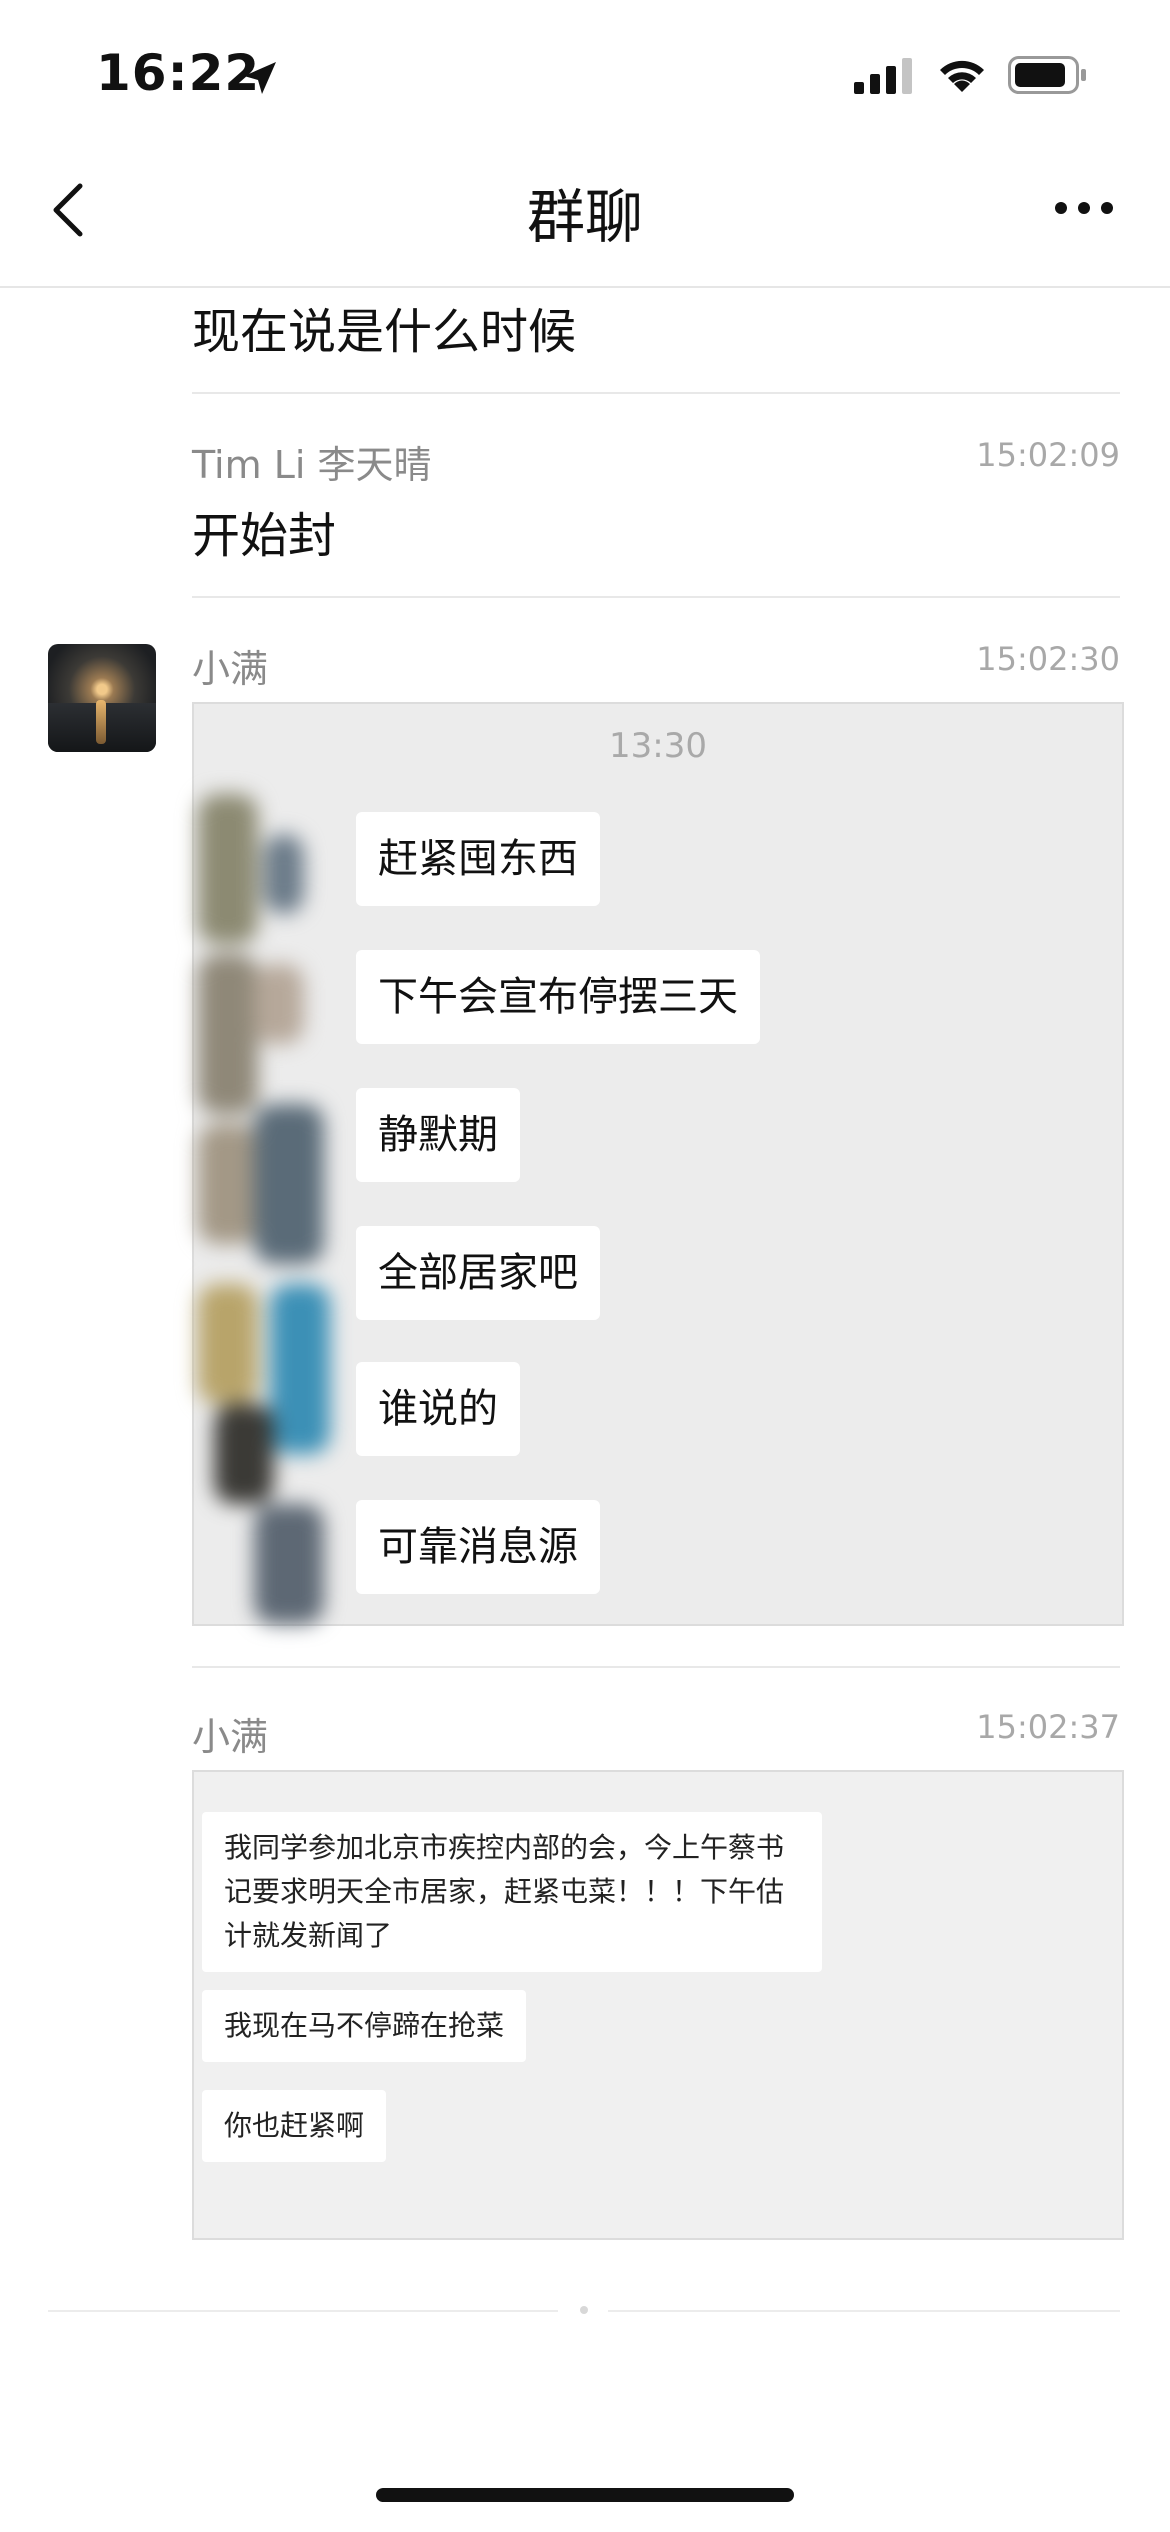 This screenshot has width=1170, height=2532. What do you see at coordinates (264, 536) in the screenshot?
I see `message-text: 开始封` at bounding box center [264, 536].